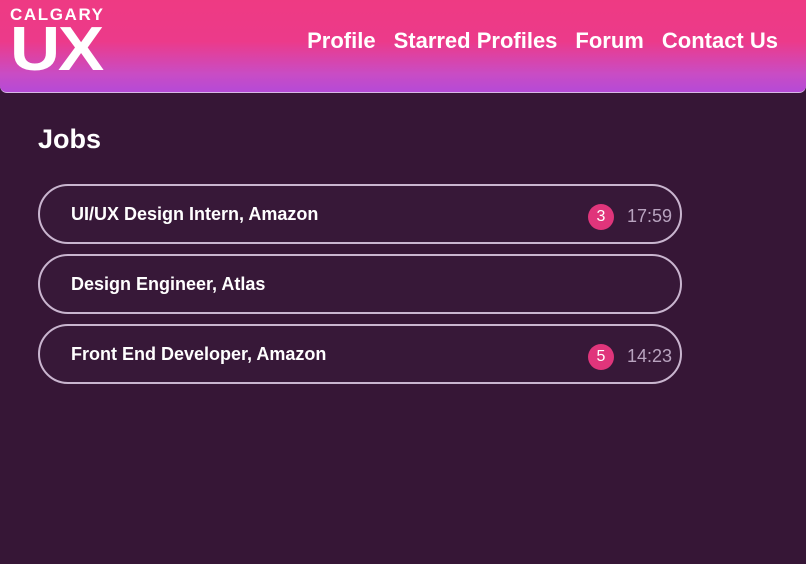 This screenshot has height=564, width=806. I want to click on job-item: Design Engineer, Atlas, so click(360, 284).